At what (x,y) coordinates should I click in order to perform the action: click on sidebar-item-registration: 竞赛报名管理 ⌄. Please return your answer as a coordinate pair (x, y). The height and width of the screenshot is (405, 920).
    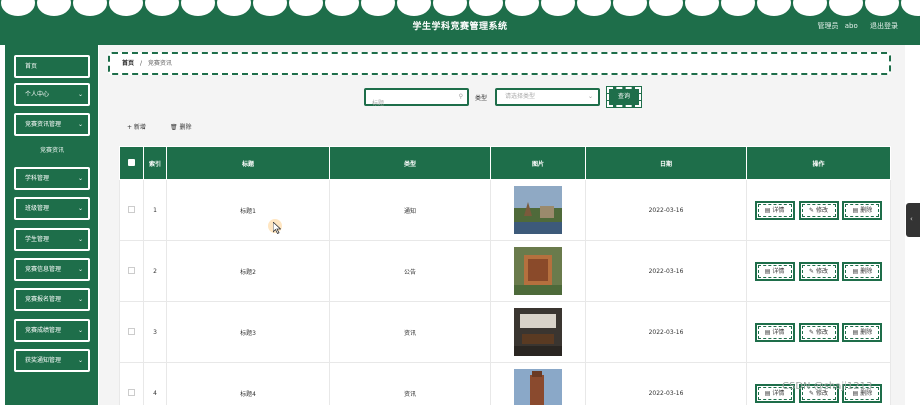
    Looking at the image, I should click on (52, 299).